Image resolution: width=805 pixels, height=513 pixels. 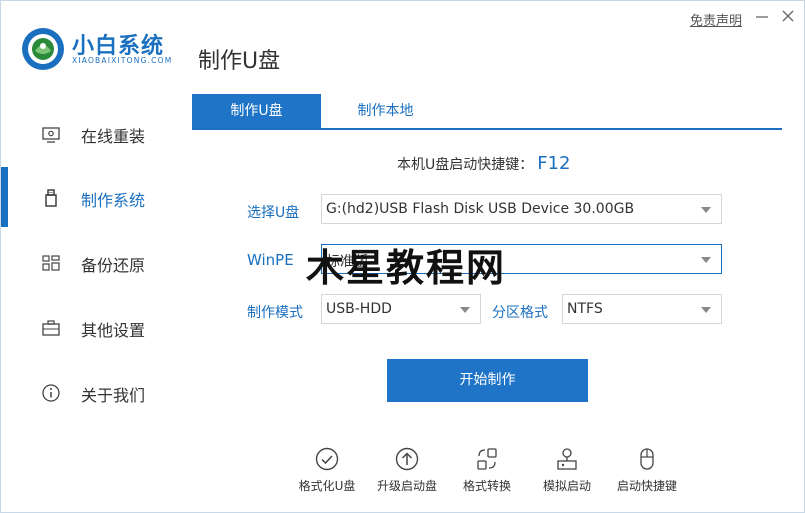 What do you see at coordinates (567, 471) in the screenshot?
I see `tool-simulate-boot: 模拟启动` at bounding box center [567, 471].